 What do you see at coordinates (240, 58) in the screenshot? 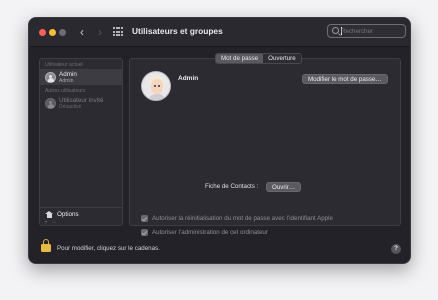
I see `tab-password: Mot de passe` at bounding box center [240, 58].